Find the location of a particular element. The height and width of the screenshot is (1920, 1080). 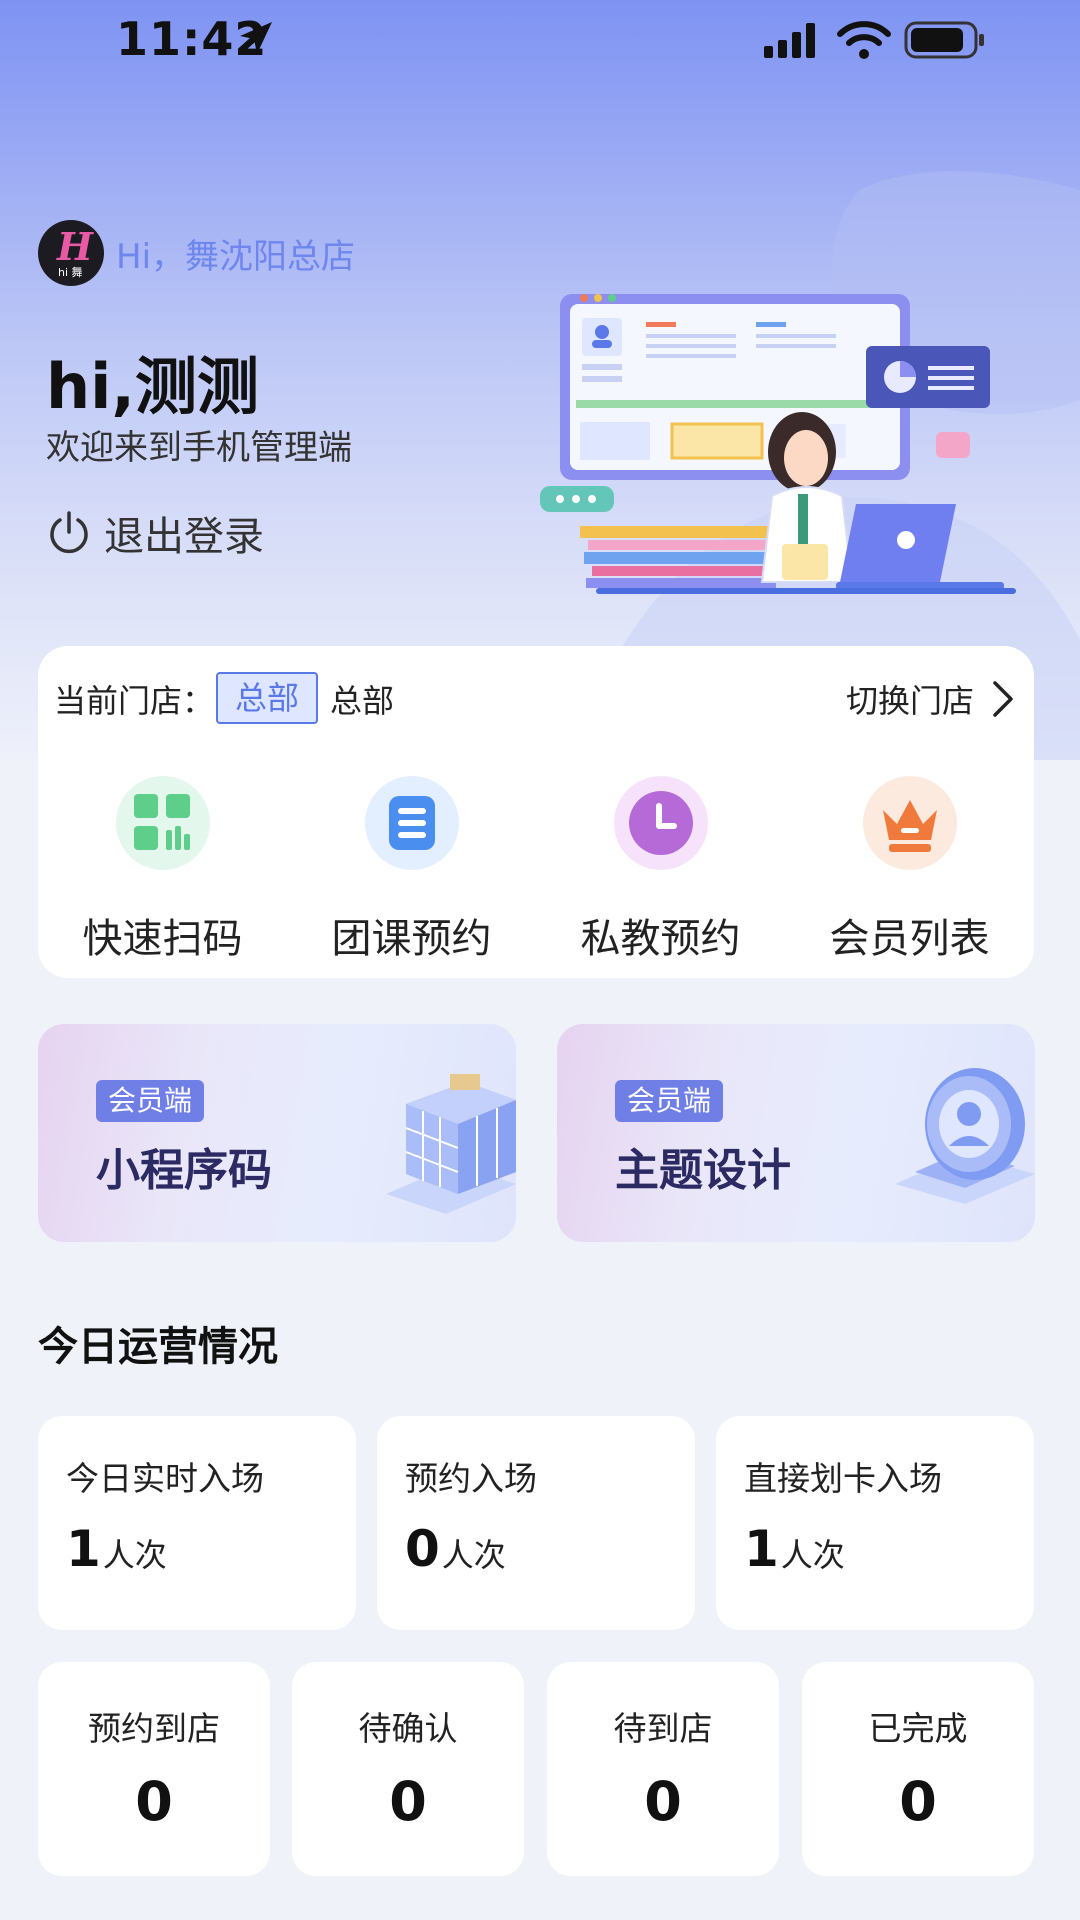

user-greeting-title: hi,测测 is located at coordinates (152, 386).